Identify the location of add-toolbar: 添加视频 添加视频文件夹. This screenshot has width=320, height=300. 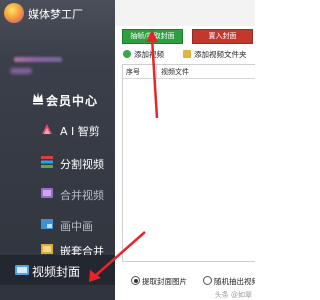
(185, 54).